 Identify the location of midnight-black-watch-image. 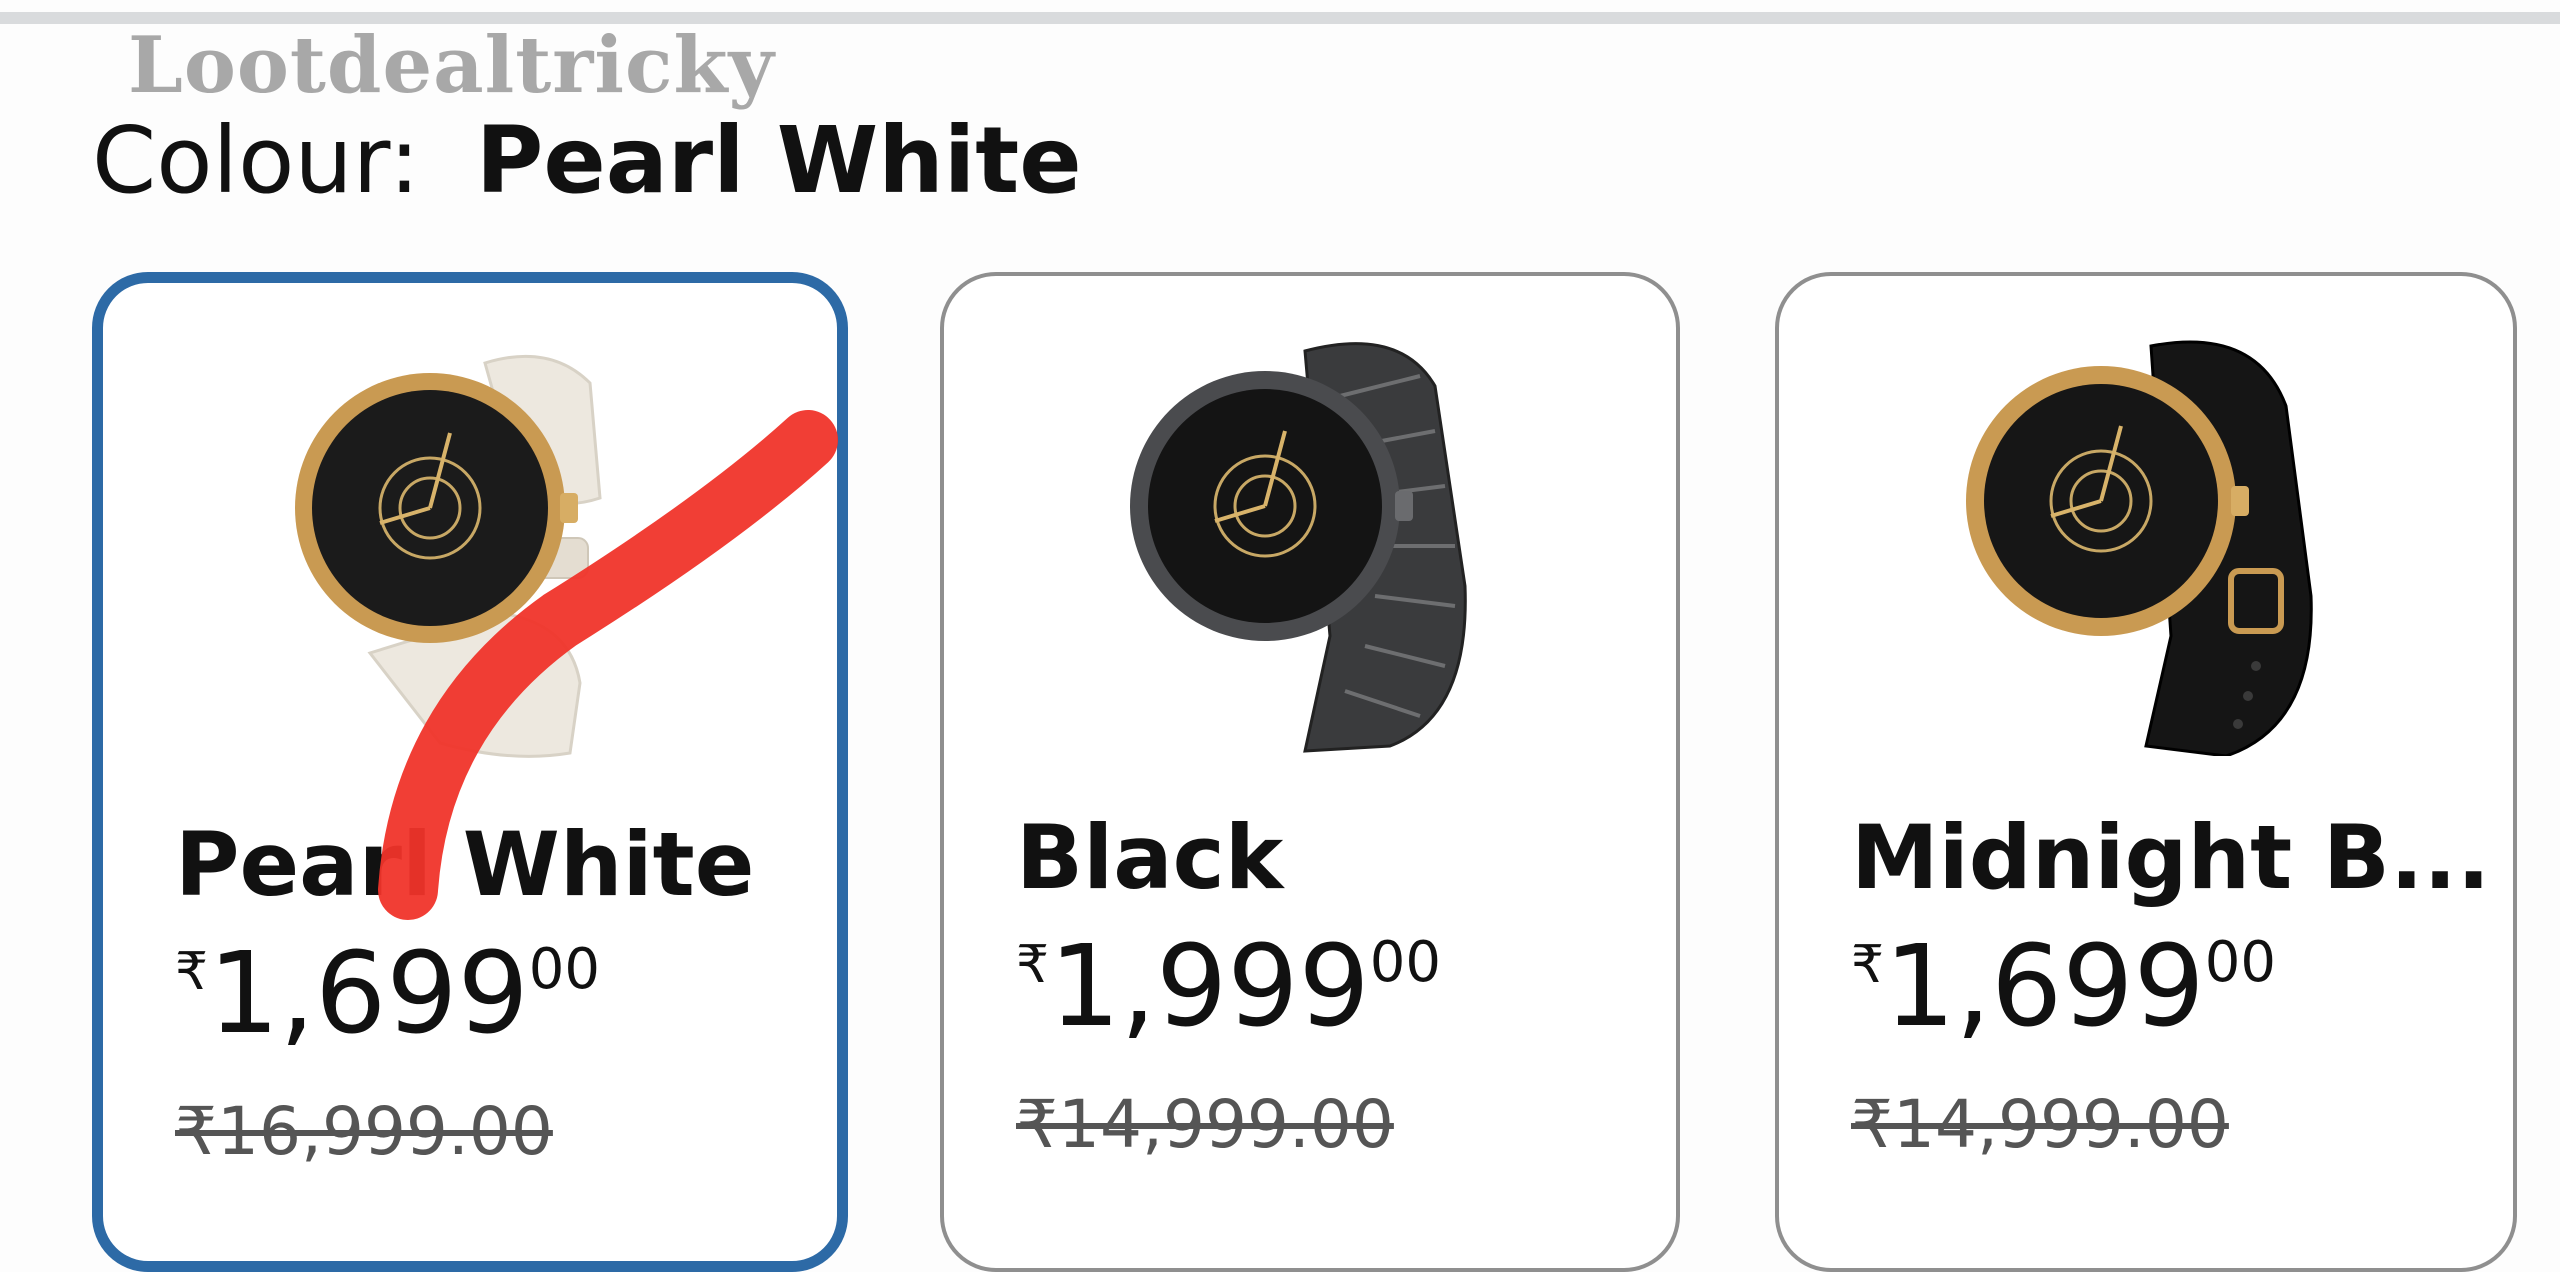
(2139, 548).